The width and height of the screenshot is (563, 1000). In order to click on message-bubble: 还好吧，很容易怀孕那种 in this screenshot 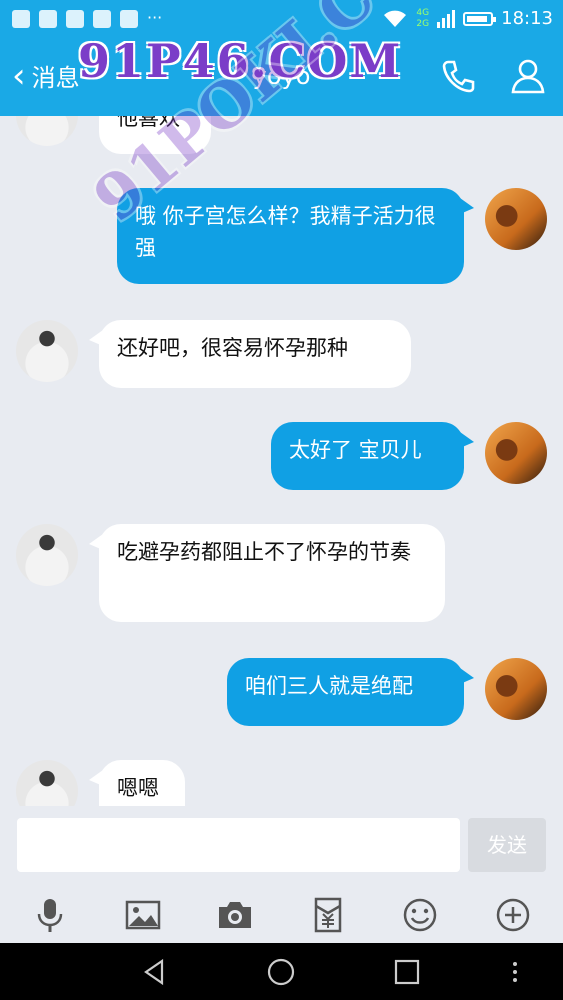, I will do `click(250, 354)`.